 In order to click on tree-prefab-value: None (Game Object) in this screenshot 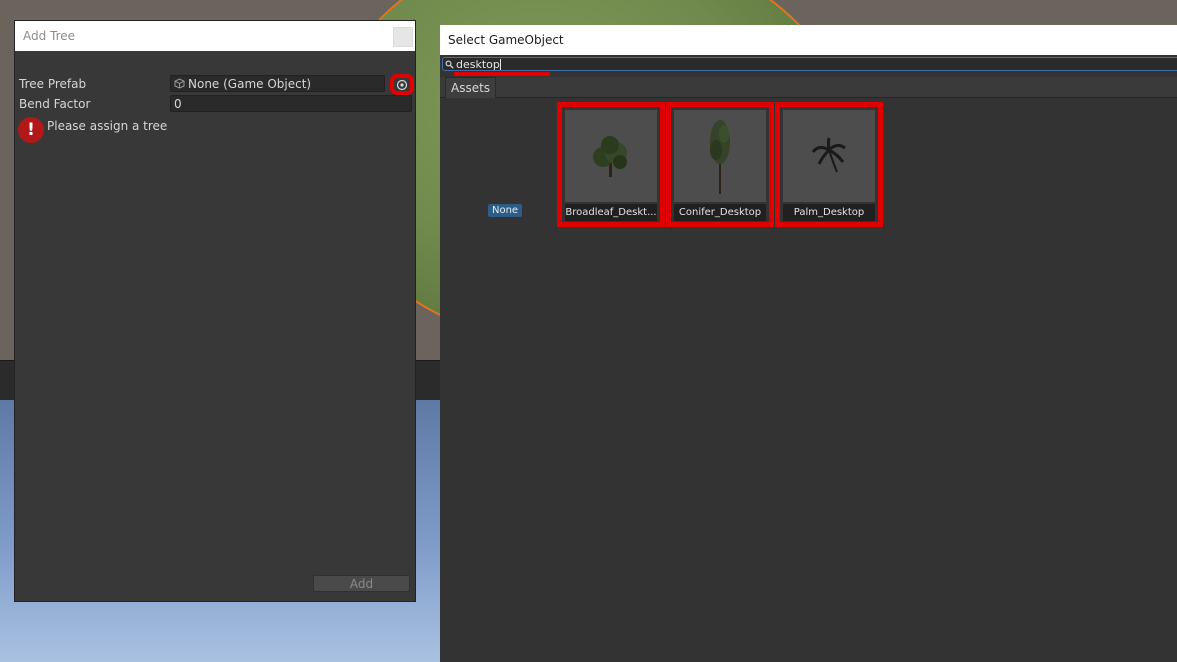, I will do `click(250, 83)`.